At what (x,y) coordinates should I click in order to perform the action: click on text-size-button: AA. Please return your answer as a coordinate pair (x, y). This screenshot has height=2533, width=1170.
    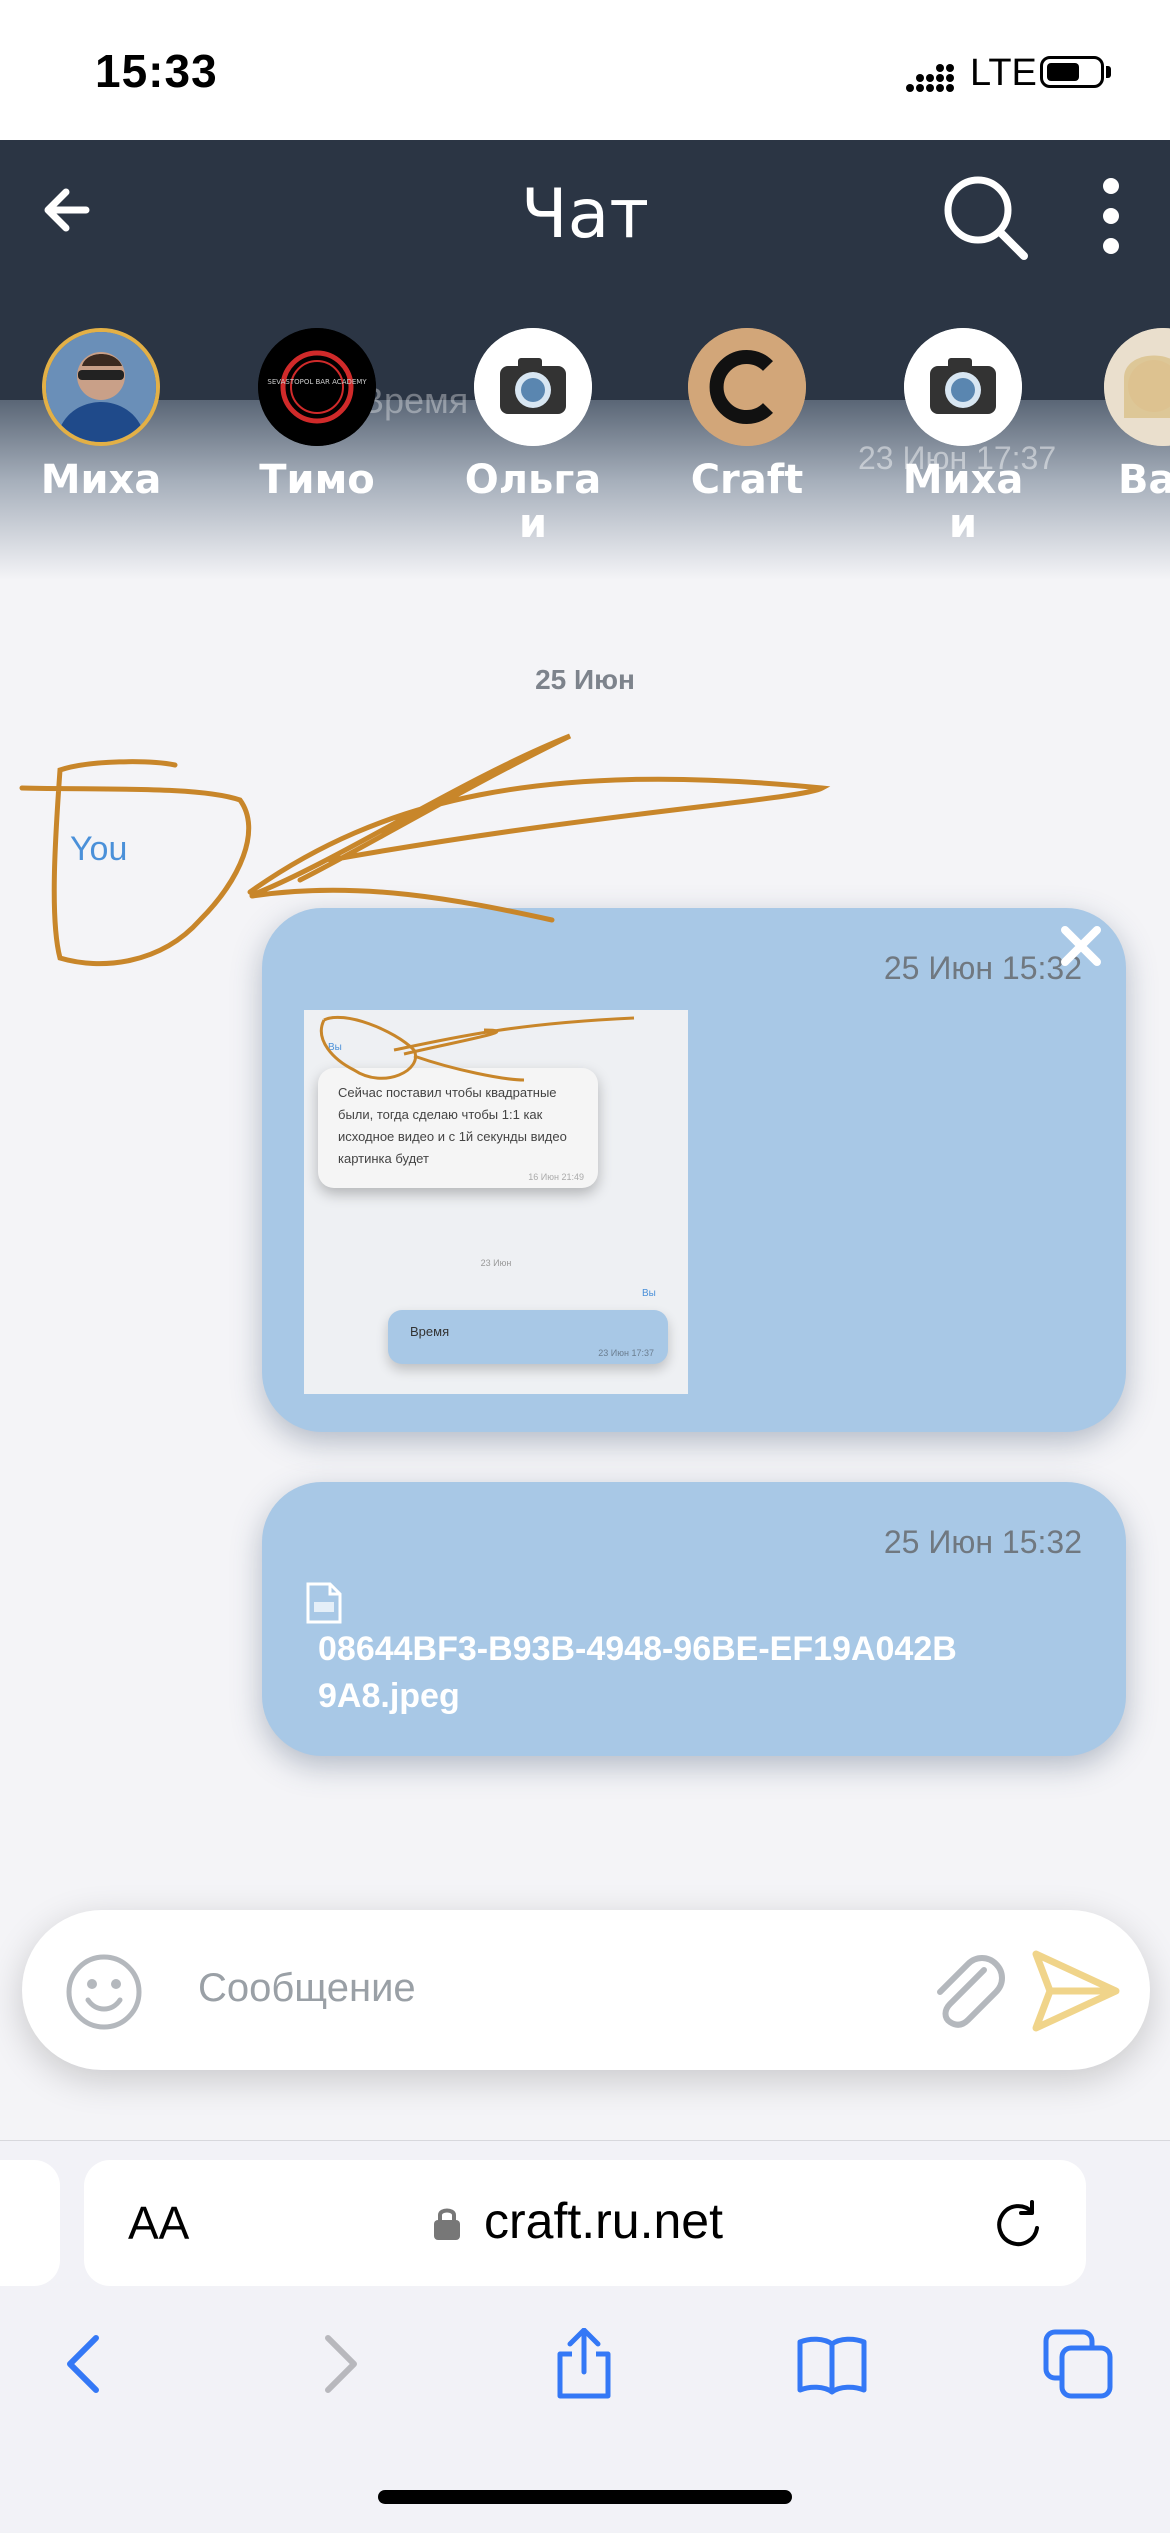
    Looking at the image, I should click on (158, 2223).